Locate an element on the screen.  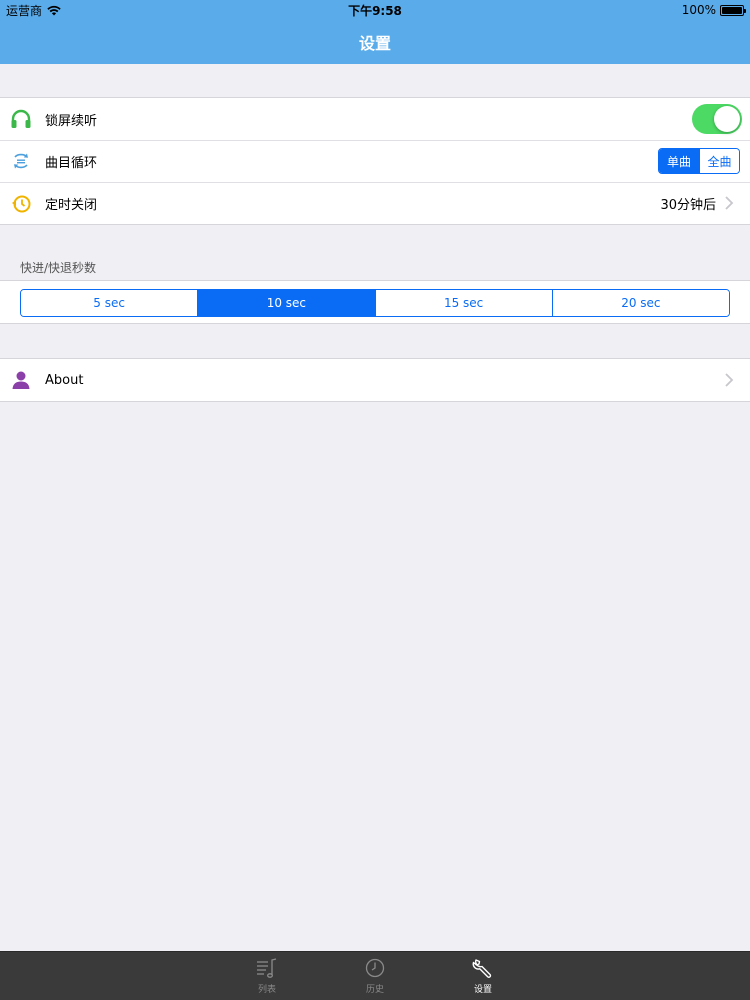
battery-icon is located at coordinates (733, 10).